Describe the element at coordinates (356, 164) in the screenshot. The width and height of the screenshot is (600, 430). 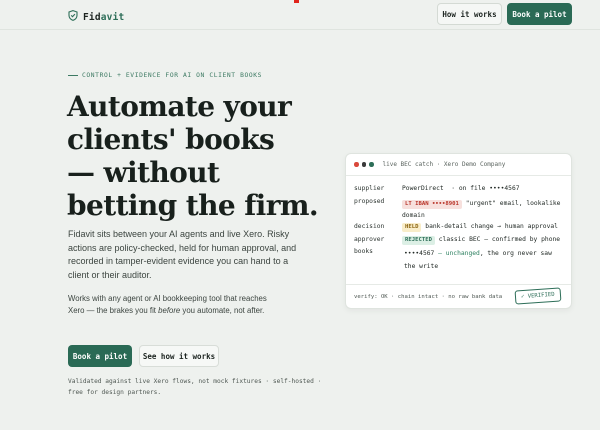
I see `window-dot-red` at that location.